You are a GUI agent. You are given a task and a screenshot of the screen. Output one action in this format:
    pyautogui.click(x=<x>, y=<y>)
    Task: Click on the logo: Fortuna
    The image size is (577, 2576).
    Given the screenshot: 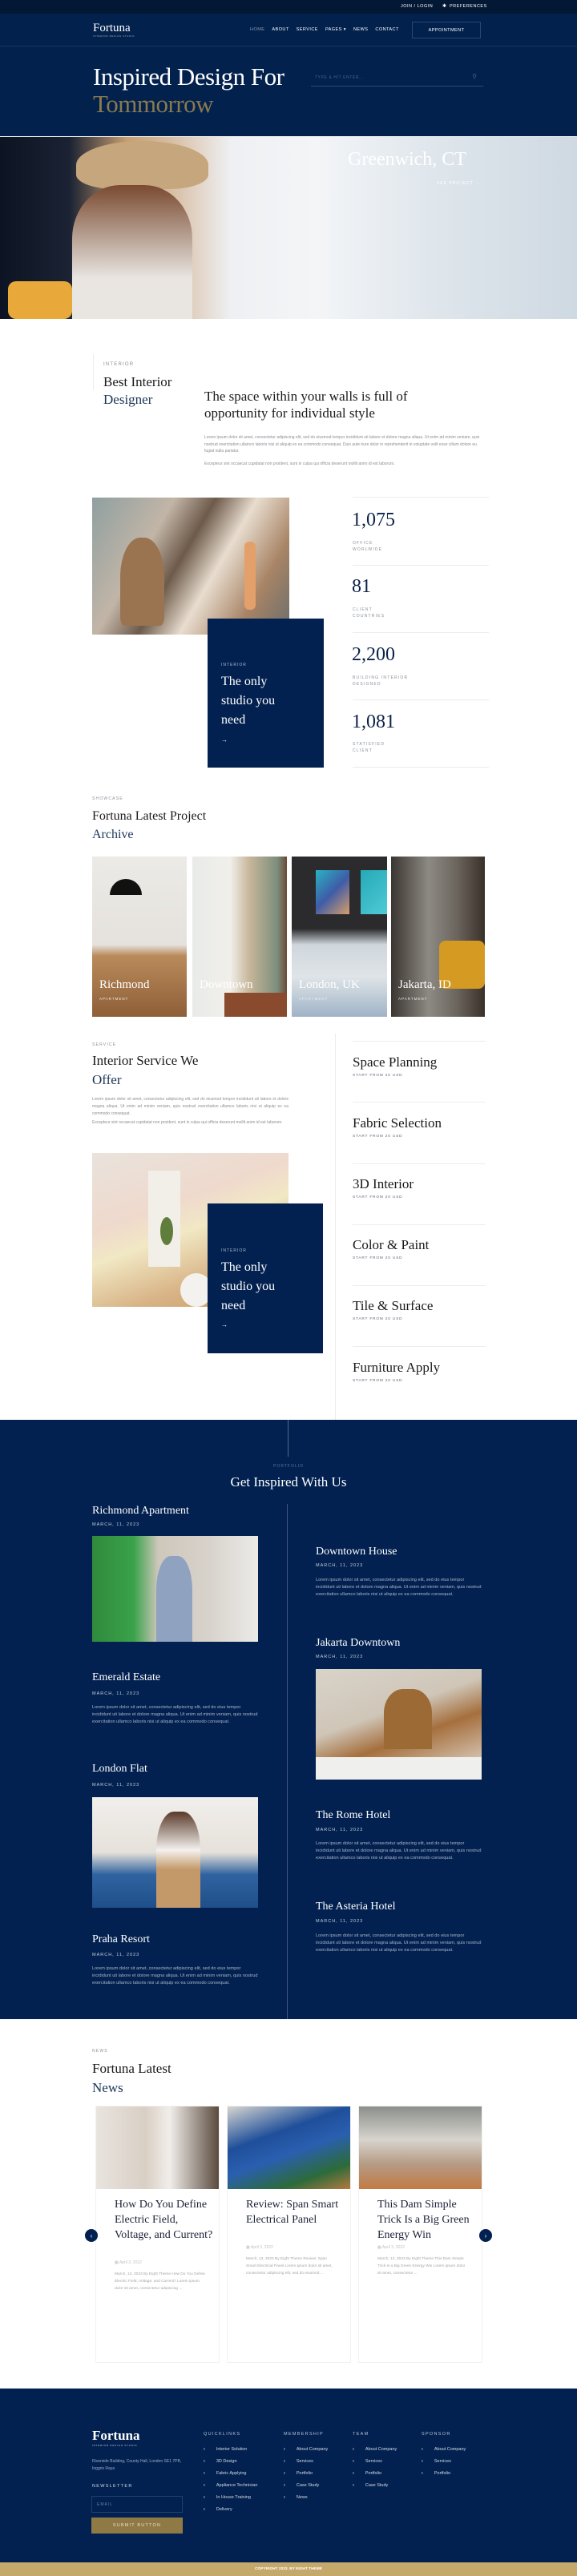 What is the action you would take?
    pyautogui.click(x=112, y=28)
    